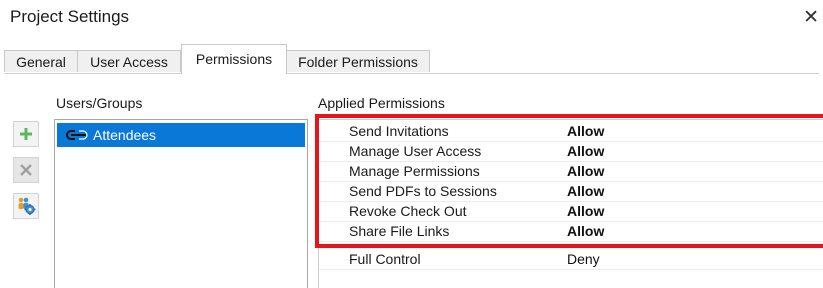 The width and height of the screenshot is (823, 288). I want to click on permission-value: Deny, so click(583, 259).